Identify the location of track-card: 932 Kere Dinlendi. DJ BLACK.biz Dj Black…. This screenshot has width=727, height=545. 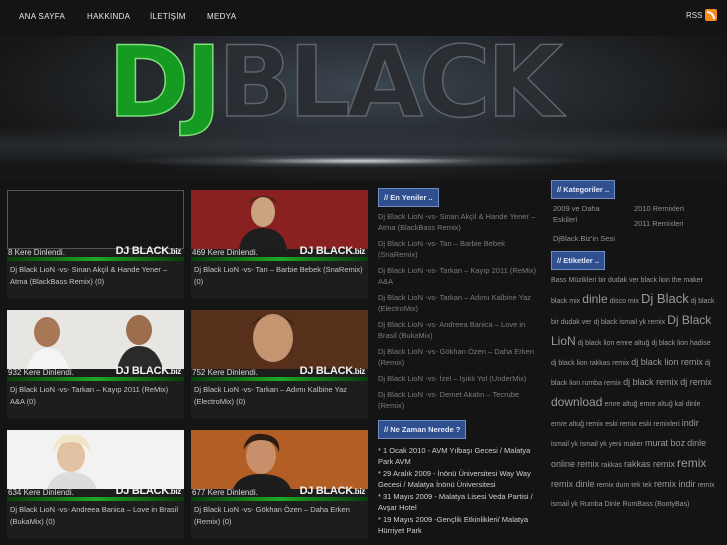
(95, 364).